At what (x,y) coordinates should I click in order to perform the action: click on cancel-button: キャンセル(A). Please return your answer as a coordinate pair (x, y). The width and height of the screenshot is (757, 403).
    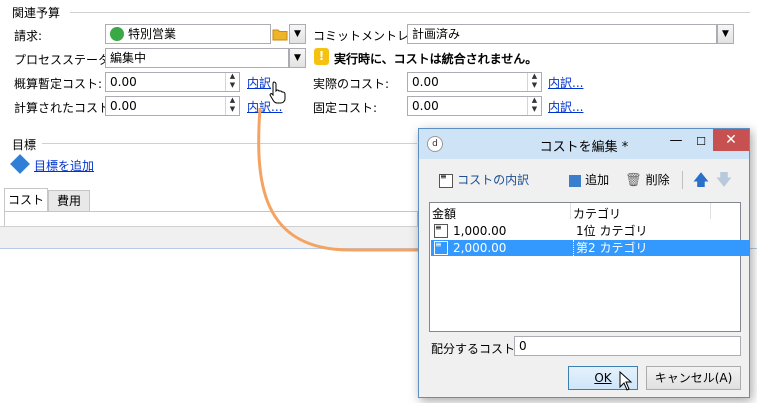
    Looking at the image, I should click on (693, 378).